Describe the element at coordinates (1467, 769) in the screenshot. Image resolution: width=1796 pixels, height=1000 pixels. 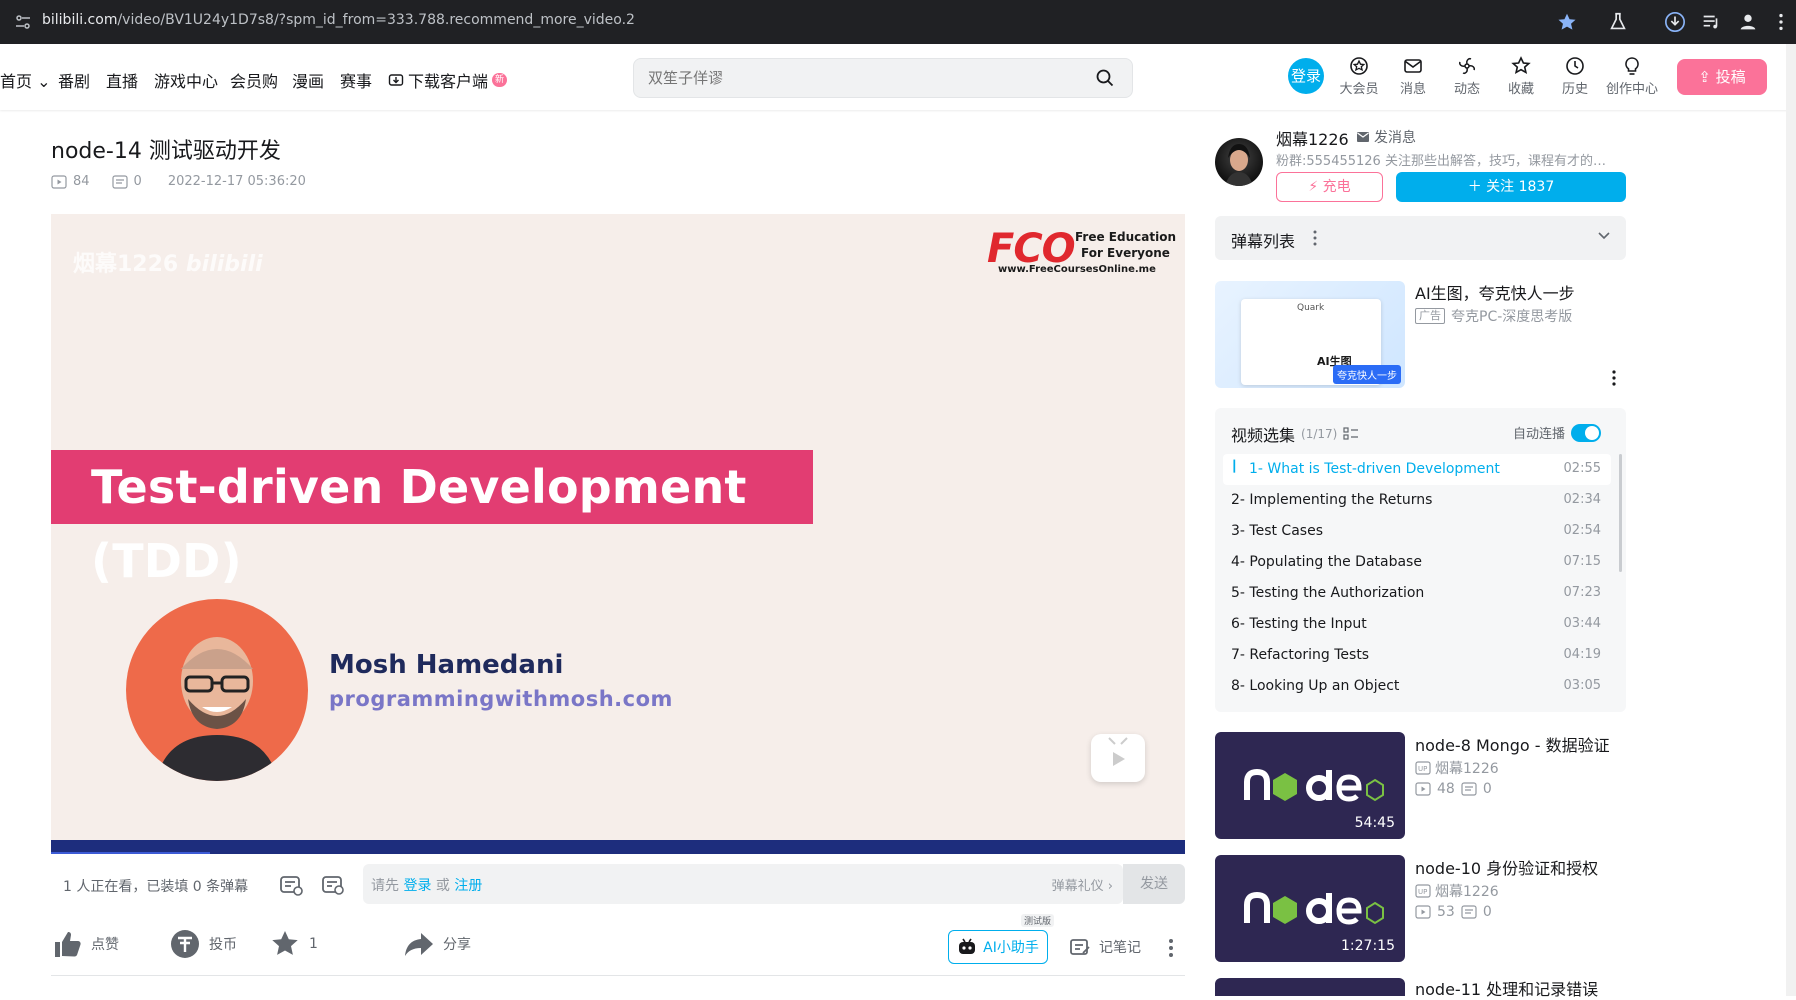
I see `rec-uploader-name: 烟幕1226` at that location.